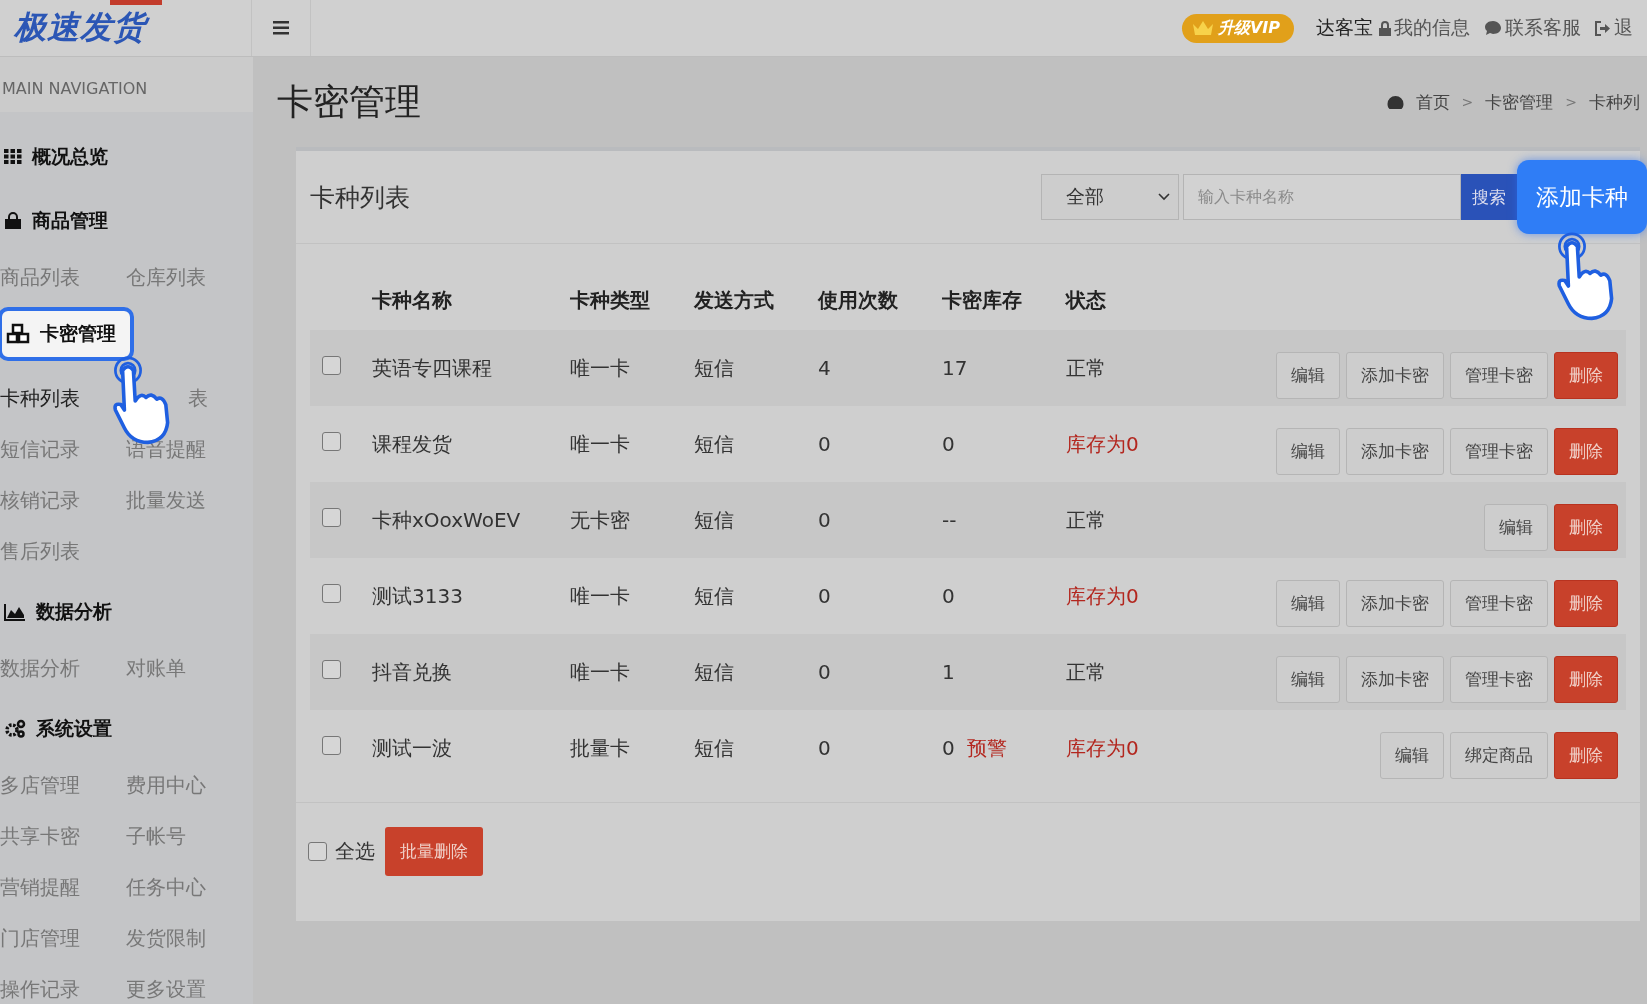  Describe the element at coordinates (166, 785) in the screenshot. I see `sidebar-item: 费用中心` at that location.